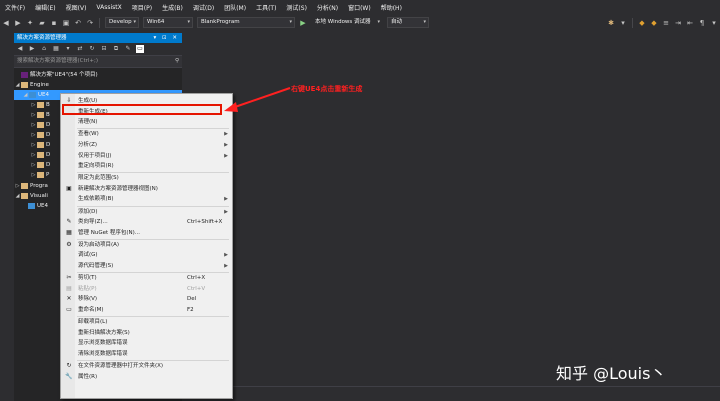 This screenshot has width=720, height=401. What do you see at coordinates (92, 49) in the screenshot?
I see `refresh-icon: ↻` at bounding box center [92, 49].